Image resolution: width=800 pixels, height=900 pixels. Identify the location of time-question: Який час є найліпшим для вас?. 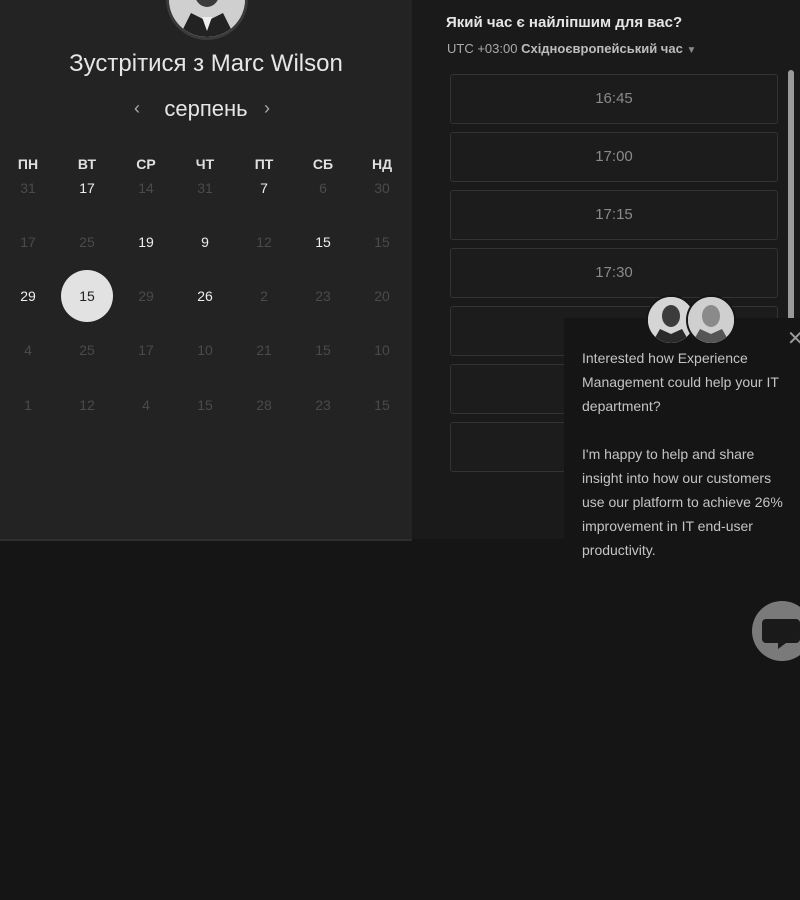
(564, 22).